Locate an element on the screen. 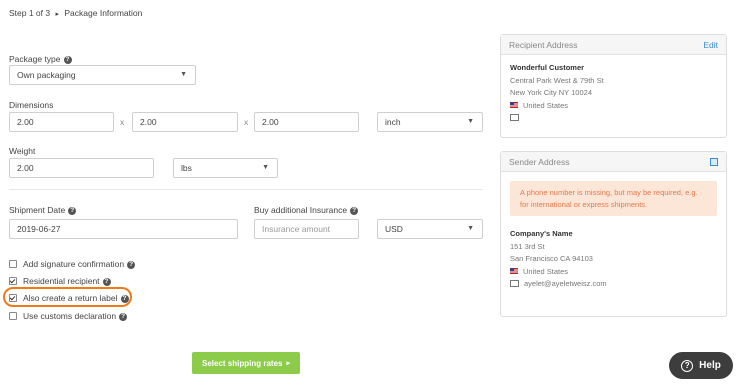 This screenshot has width=740, height=386. annotation-highlight is located at coordinates (67, 297).